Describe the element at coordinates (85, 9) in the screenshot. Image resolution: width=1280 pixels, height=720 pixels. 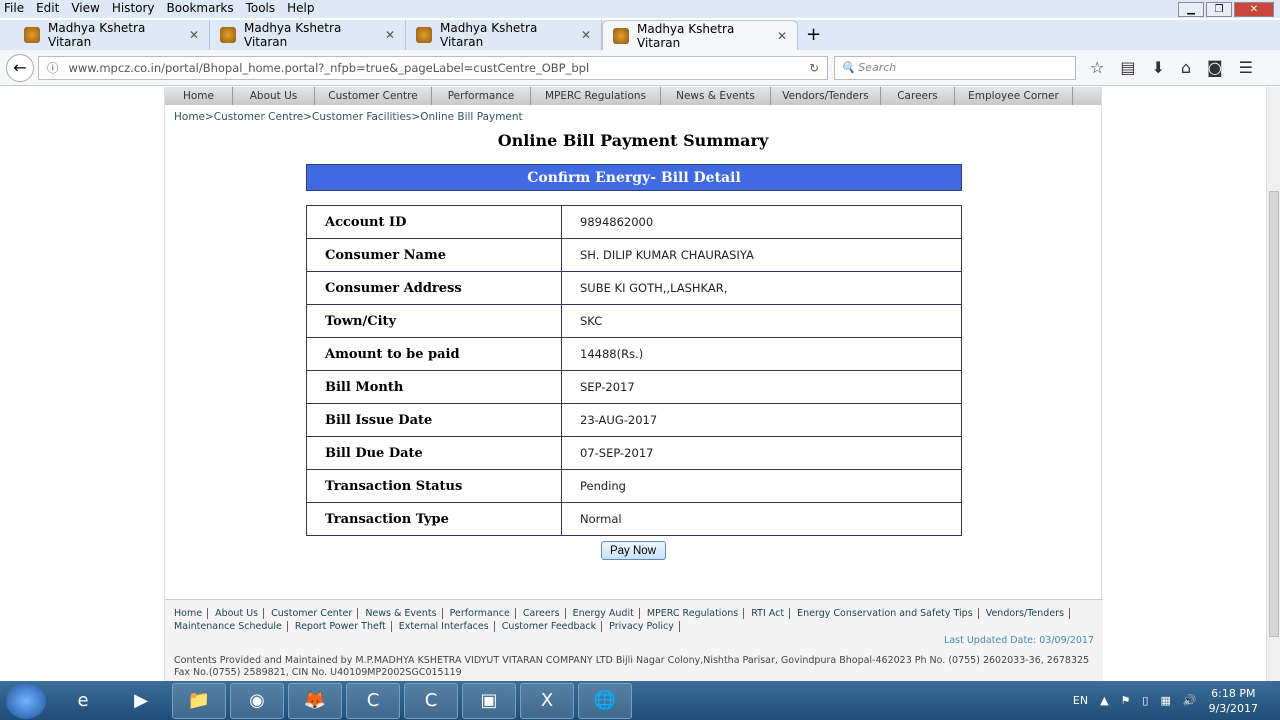
I see `menu-view: View` at that location.